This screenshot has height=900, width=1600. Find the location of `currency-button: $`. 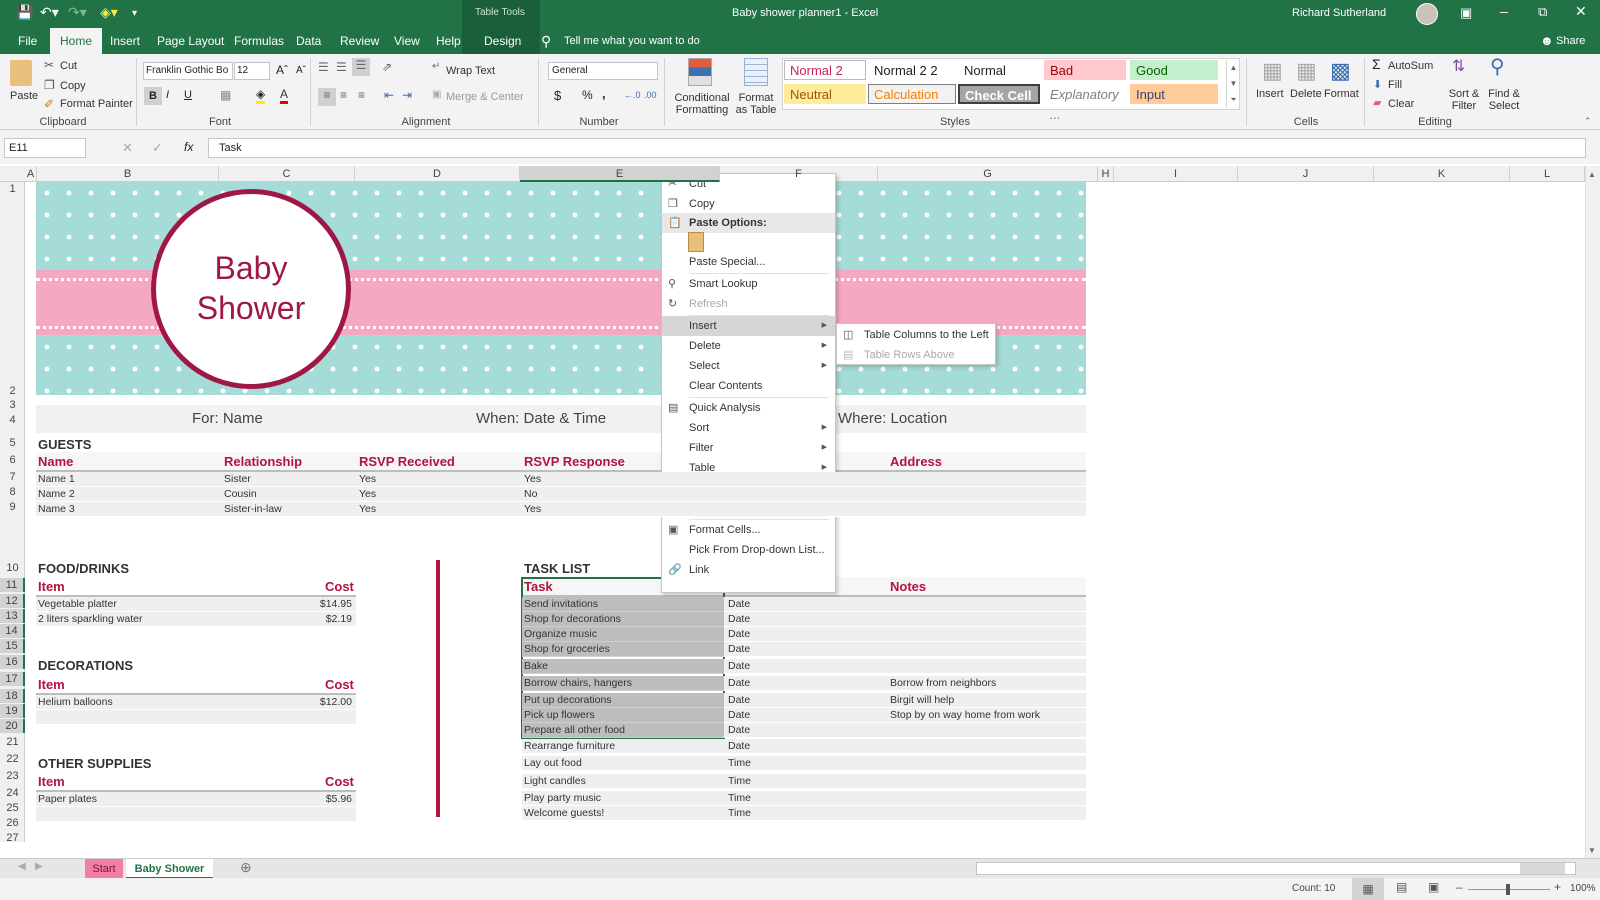

currency-button: $ is located at coordinates (557, 95).